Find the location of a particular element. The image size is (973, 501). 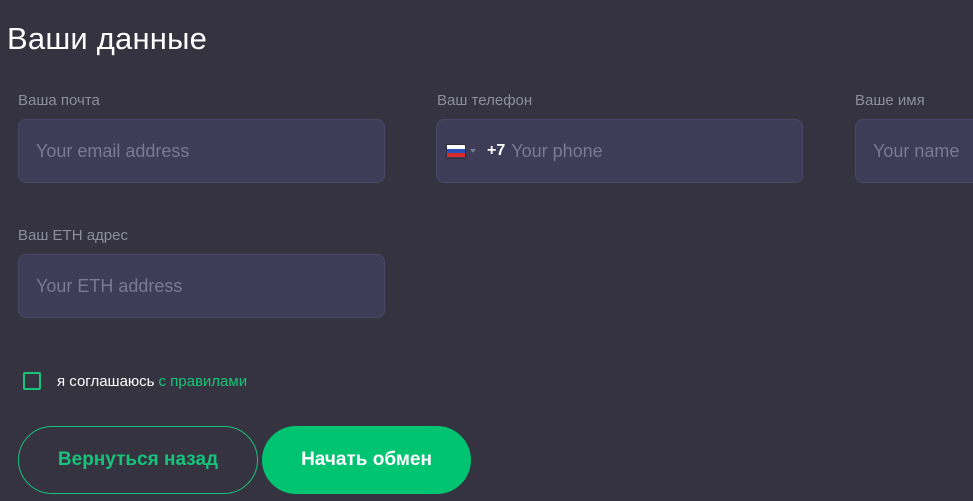

eth-field-box is located at coordinates (201, 286).